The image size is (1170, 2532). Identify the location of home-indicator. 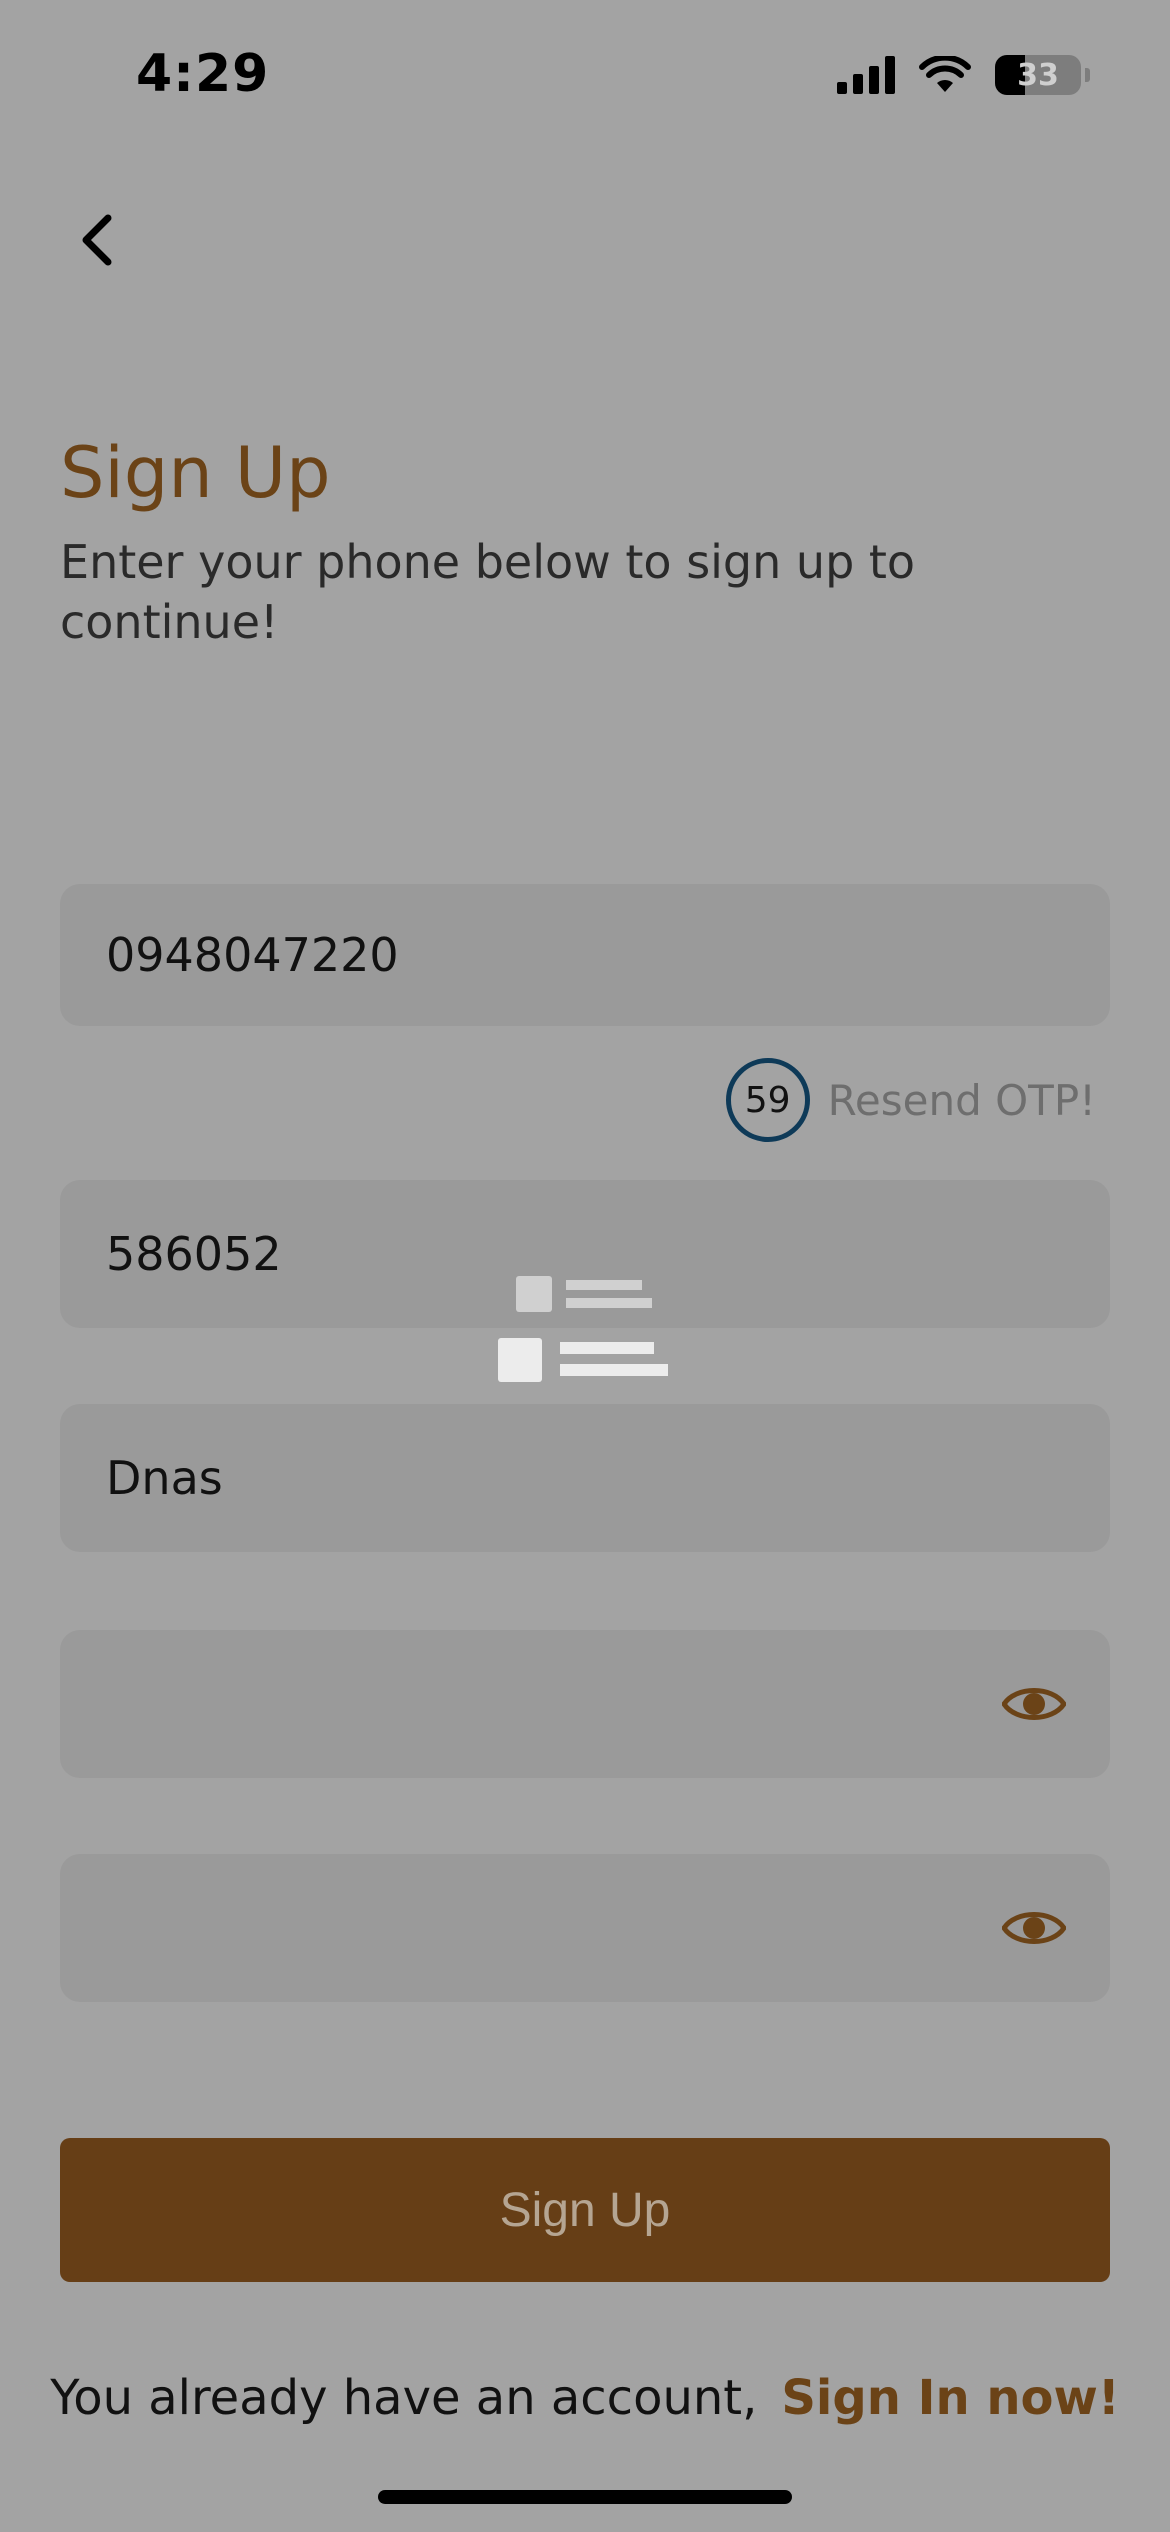
(585, 2497).